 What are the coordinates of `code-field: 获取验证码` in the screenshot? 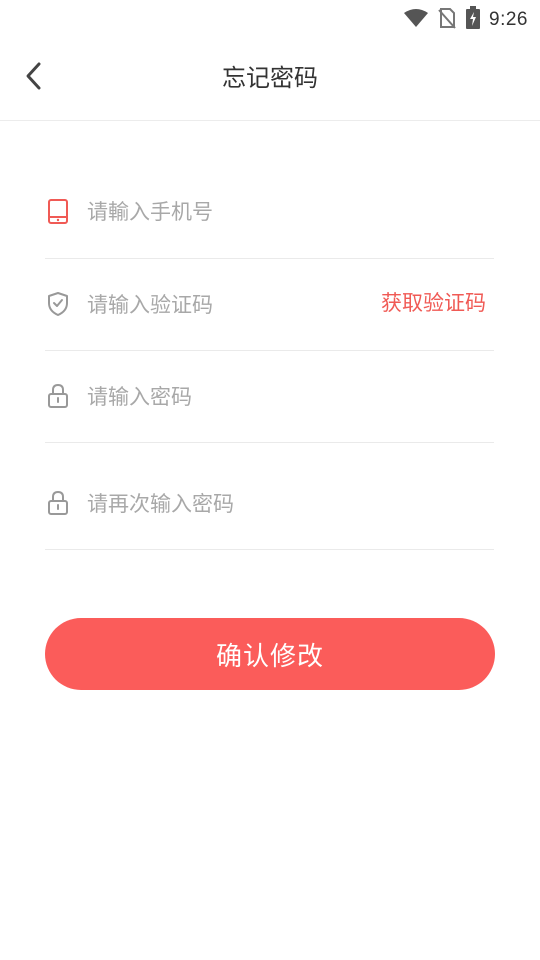 It's located at (269, 304).